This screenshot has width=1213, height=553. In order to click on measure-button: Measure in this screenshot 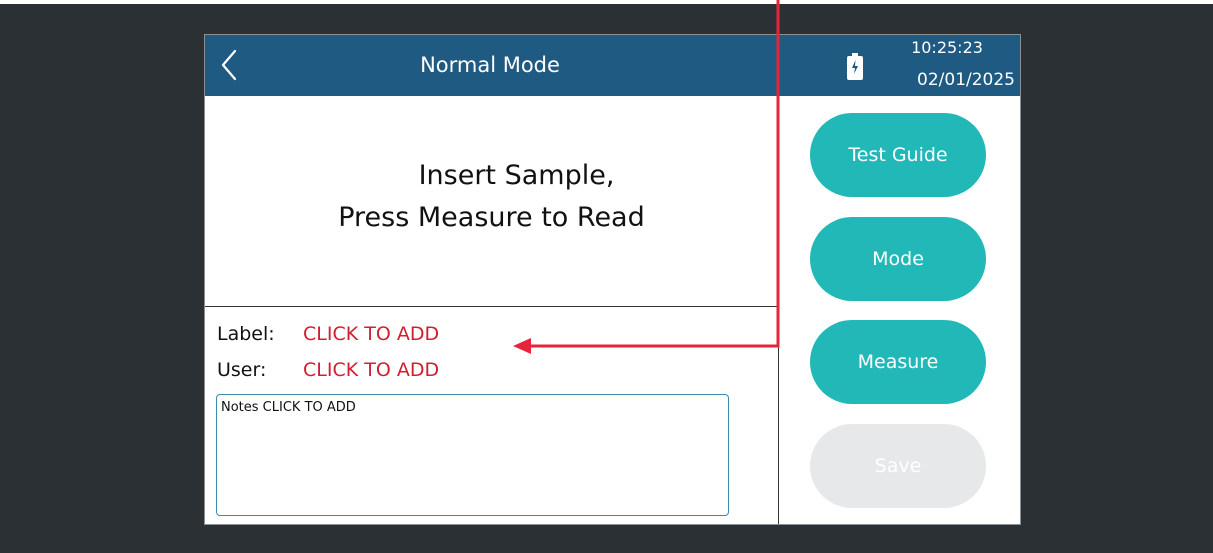, I will do `click(898, 362)`.